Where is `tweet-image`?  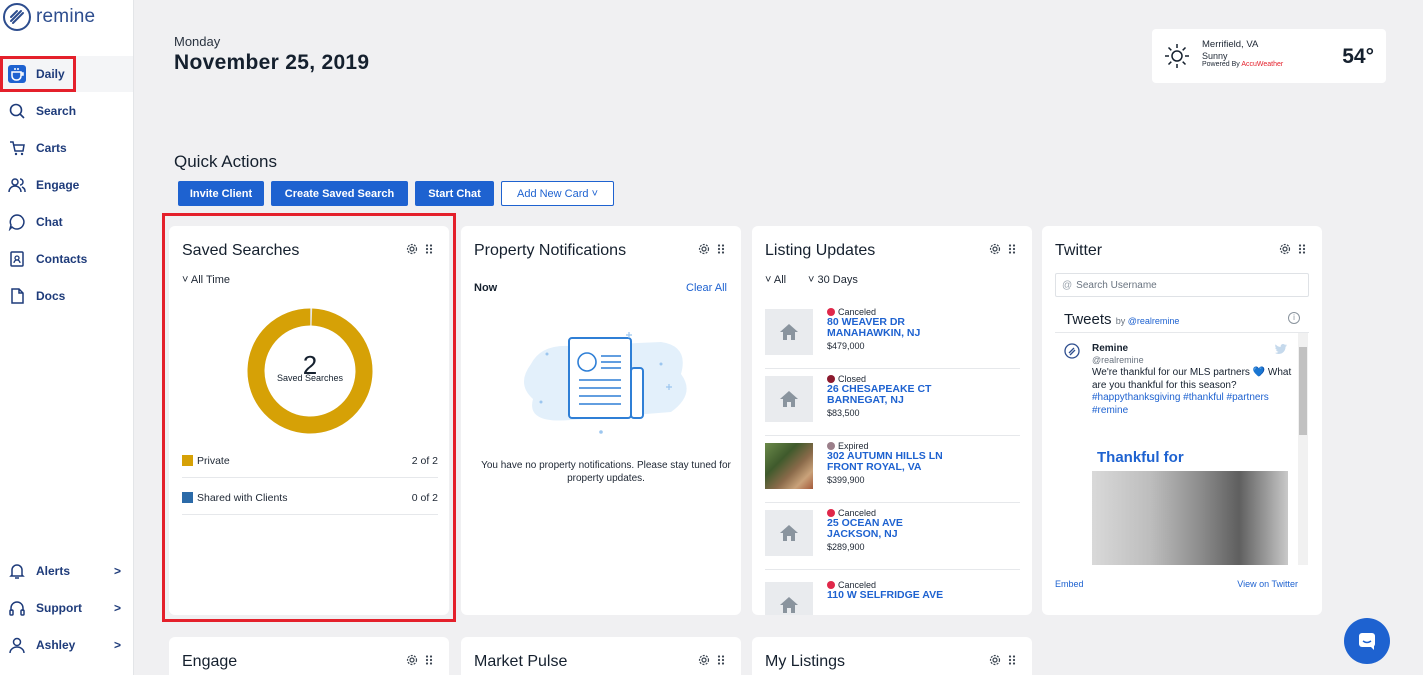 tweet-image is located at coordinates (1190, 518).